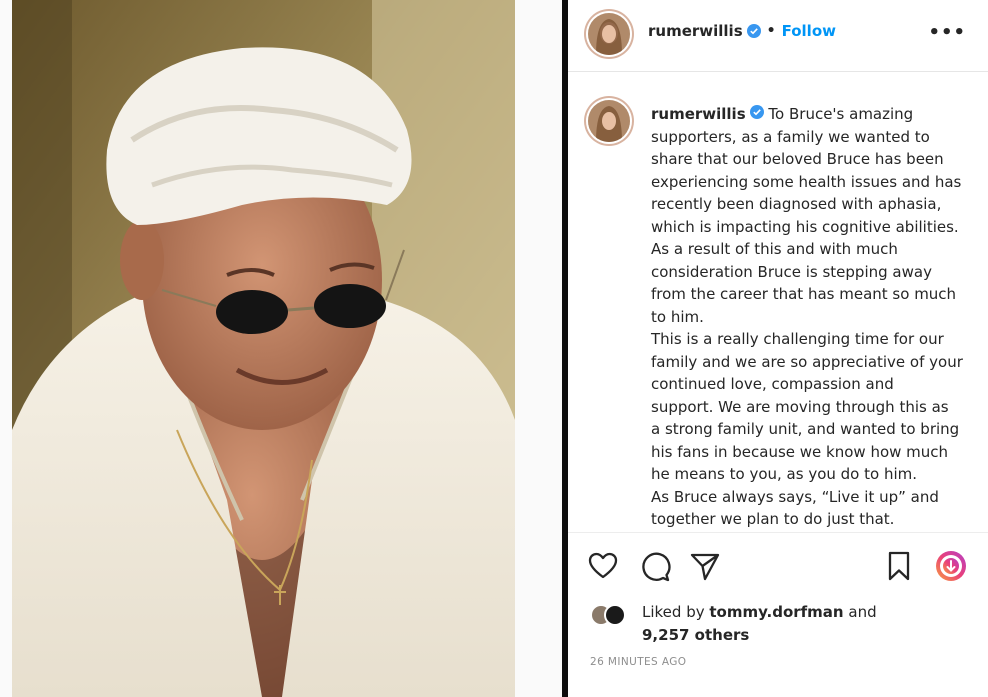  I want to click on action-bar, so click(778, 567).